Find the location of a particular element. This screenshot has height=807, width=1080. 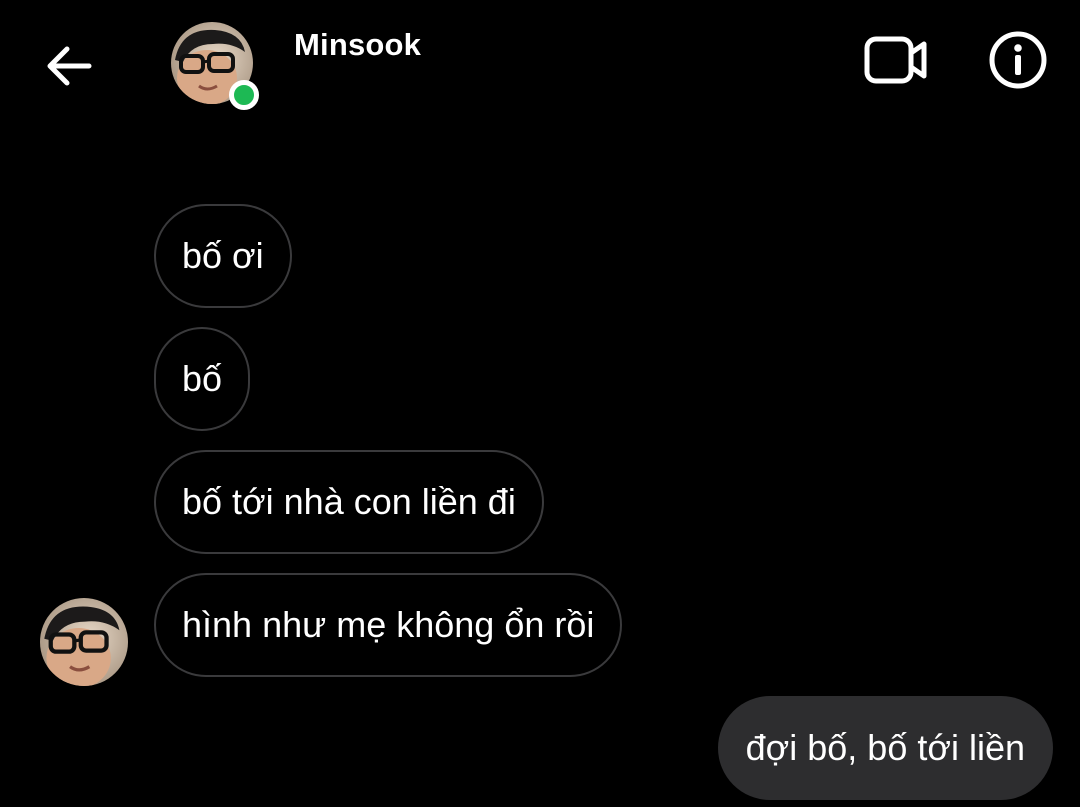

video-call-button is located at coordinates (896, 60).